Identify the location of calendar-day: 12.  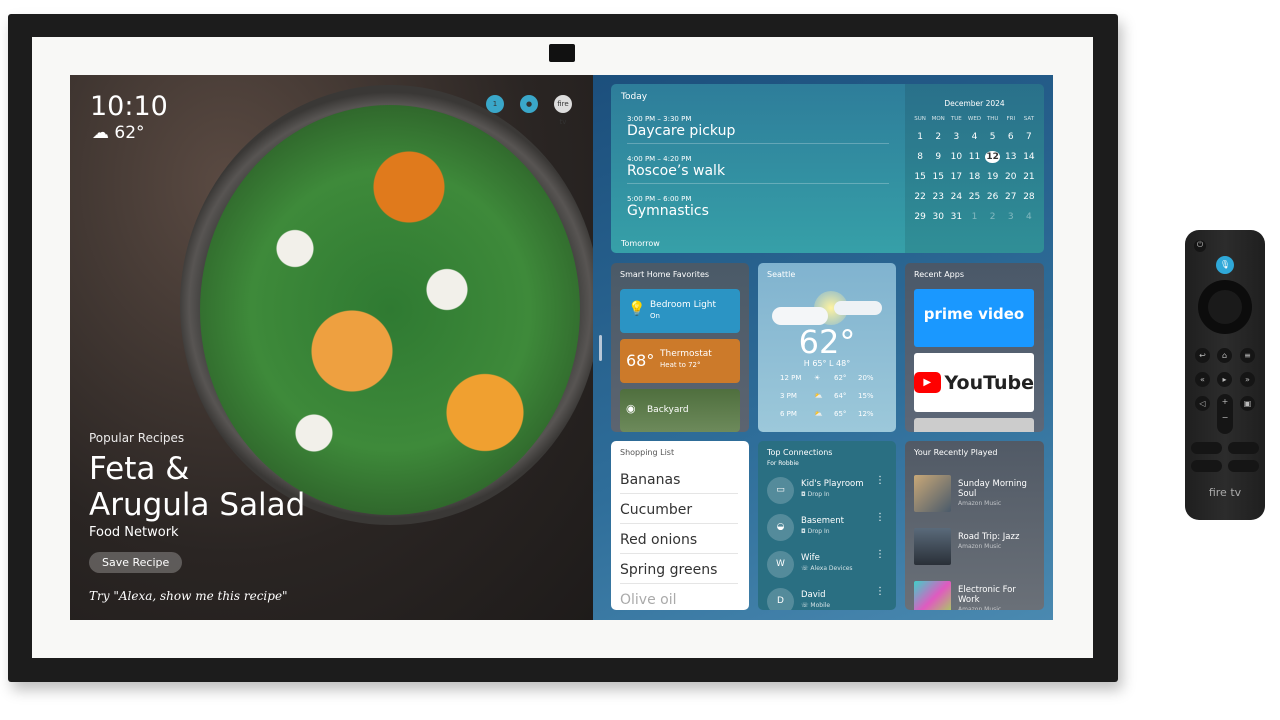
(993, 157).